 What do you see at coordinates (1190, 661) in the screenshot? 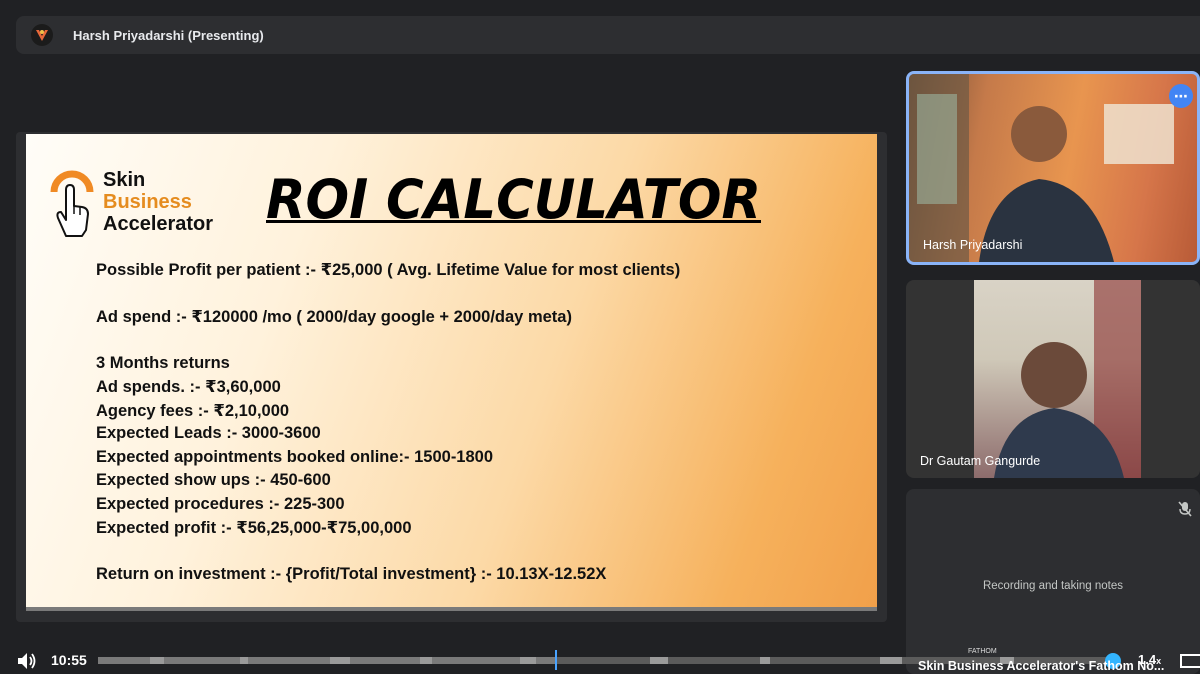
I see `fullscreen-icon` at bounding box center [1190, 661].